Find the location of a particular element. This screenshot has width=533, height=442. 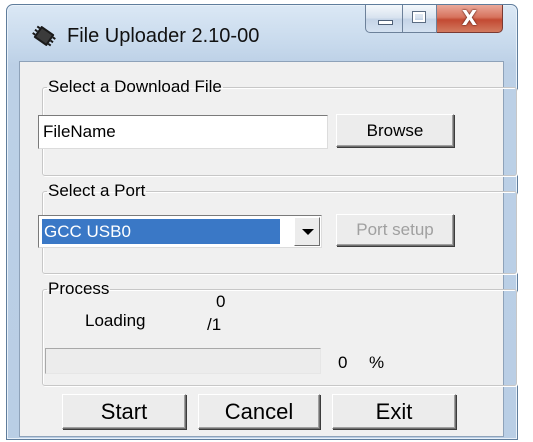

loaded-count: 0 is located at coordinates (221, 301).